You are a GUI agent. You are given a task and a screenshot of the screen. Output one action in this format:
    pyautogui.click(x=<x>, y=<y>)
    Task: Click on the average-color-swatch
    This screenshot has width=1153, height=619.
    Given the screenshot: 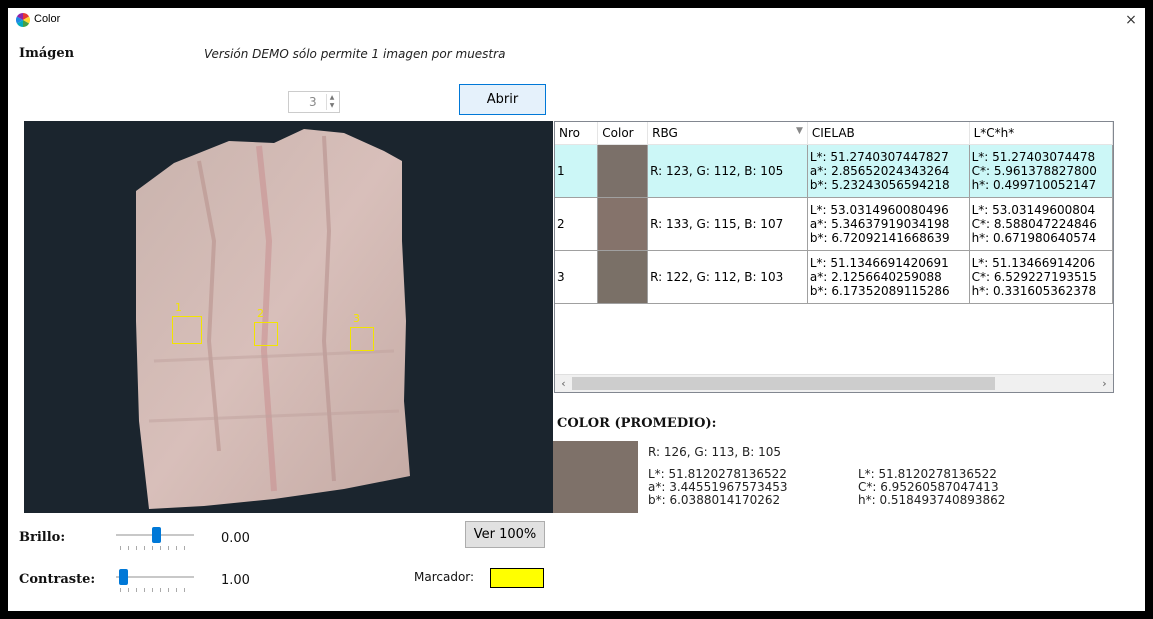 What is the action you would take?
    pyautogui.click(x=595, y=477)
    